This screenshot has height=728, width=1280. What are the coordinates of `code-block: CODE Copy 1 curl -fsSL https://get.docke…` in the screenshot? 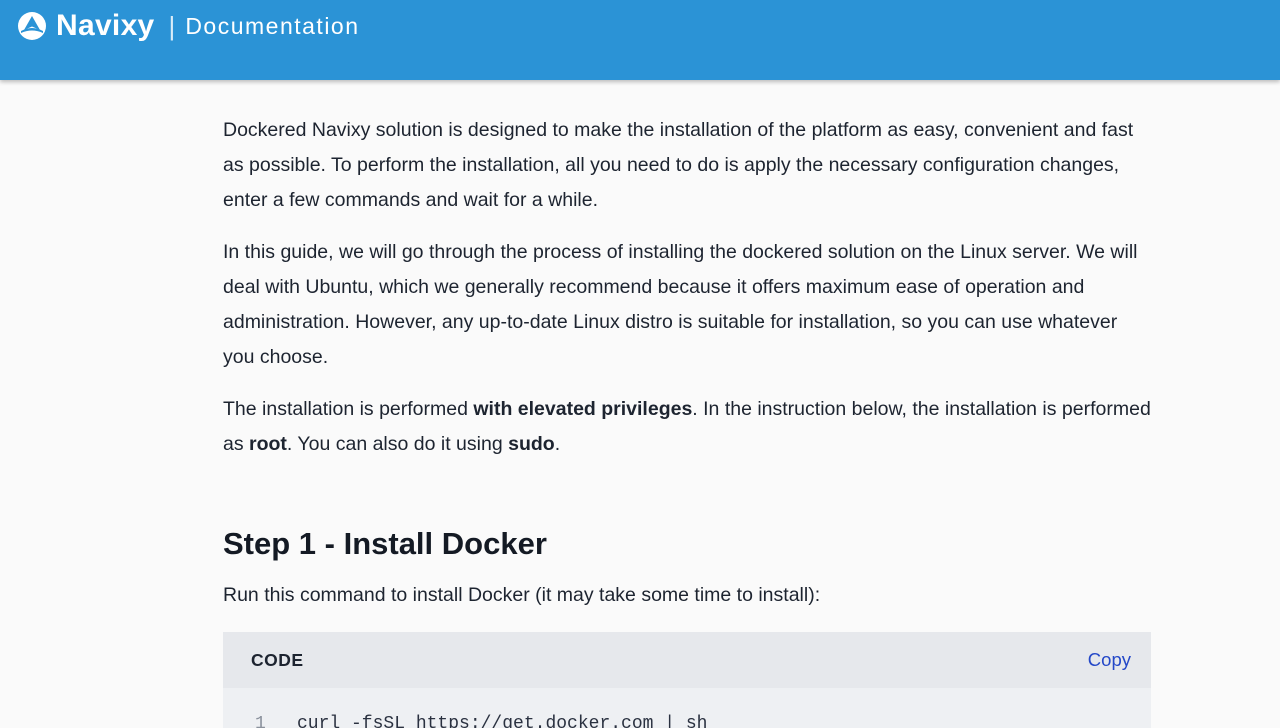 It's located at (687, 680).